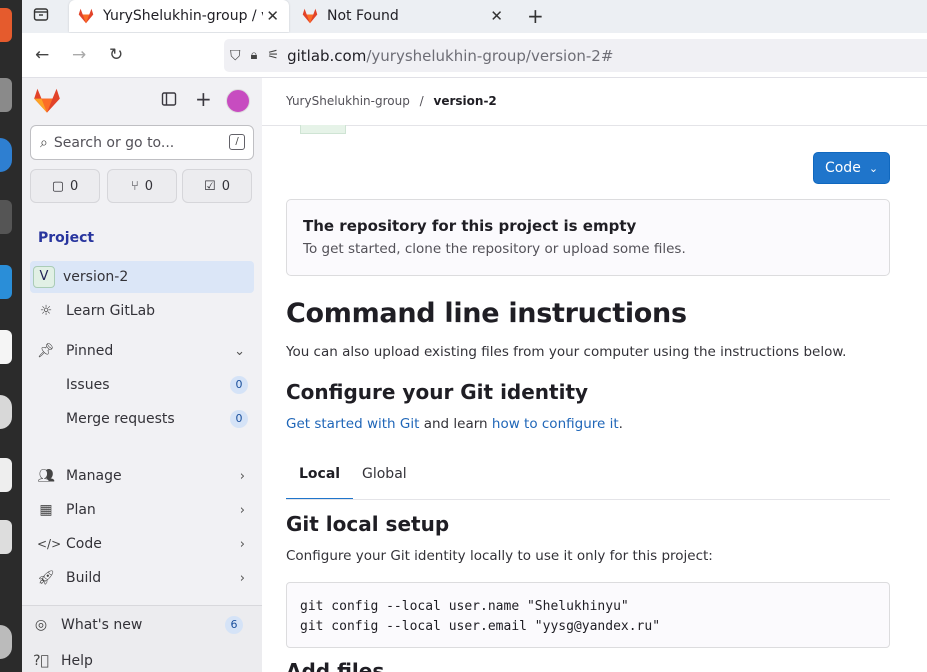 Image resolution: width=927 pixels, height=672 pixels. What do you see at coordinates (437, 392) in the screenshot?
I see `identity-heading: Configure your Git identity` at bounding box center [437, 392].